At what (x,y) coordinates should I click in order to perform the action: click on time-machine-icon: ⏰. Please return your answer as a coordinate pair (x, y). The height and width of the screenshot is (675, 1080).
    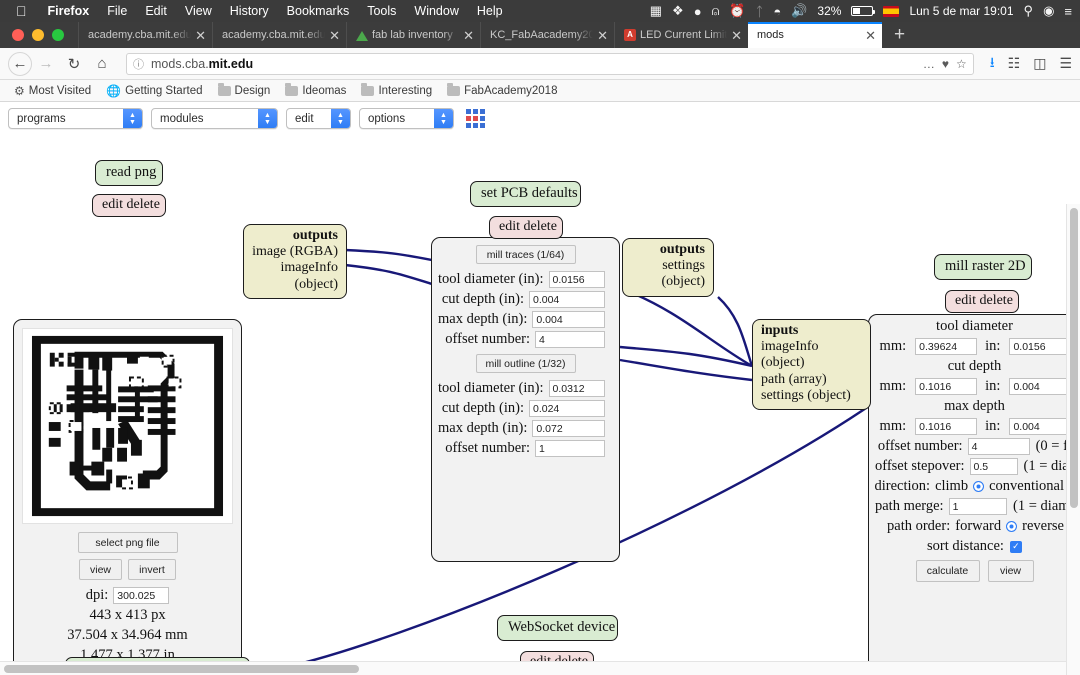
    Looking at the image, I should click on (737, 11).